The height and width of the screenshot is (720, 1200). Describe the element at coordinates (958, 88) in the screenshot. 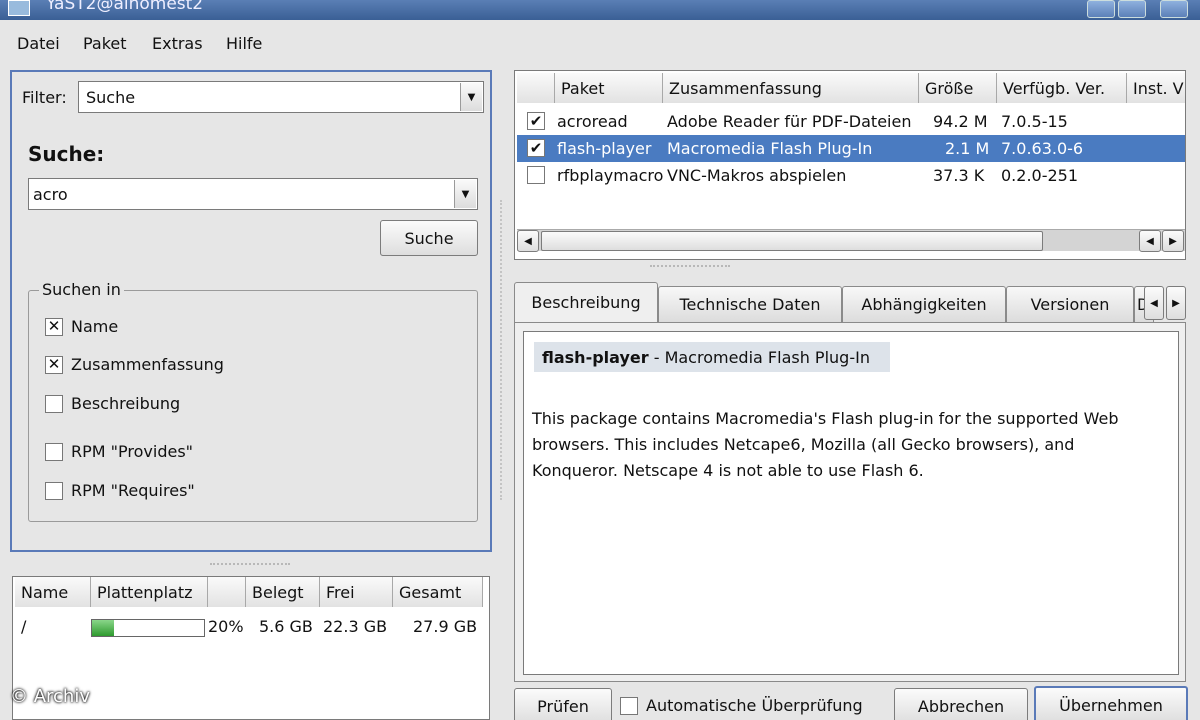

I see `pkg-col-size: Größe` at that location.